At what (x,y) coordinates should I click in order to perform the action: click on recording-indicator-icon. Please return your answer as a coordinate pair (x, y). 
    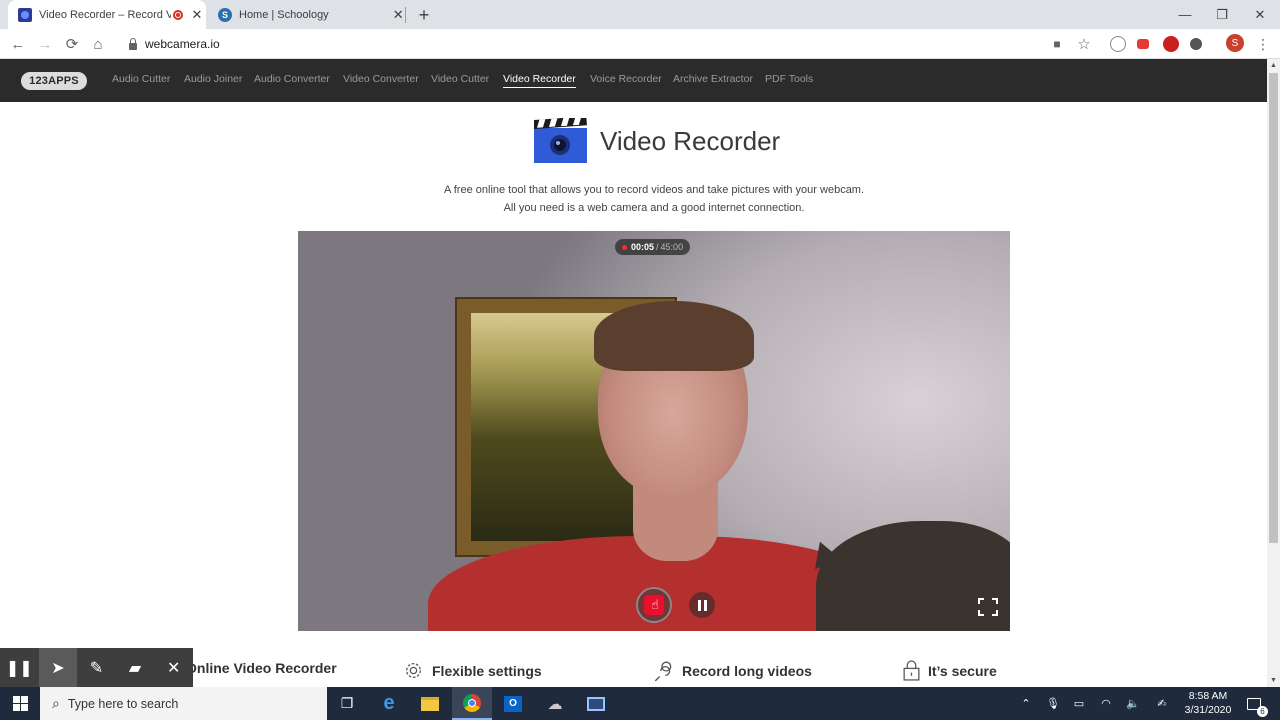
    Looking at the image, I should click on (178, 14).